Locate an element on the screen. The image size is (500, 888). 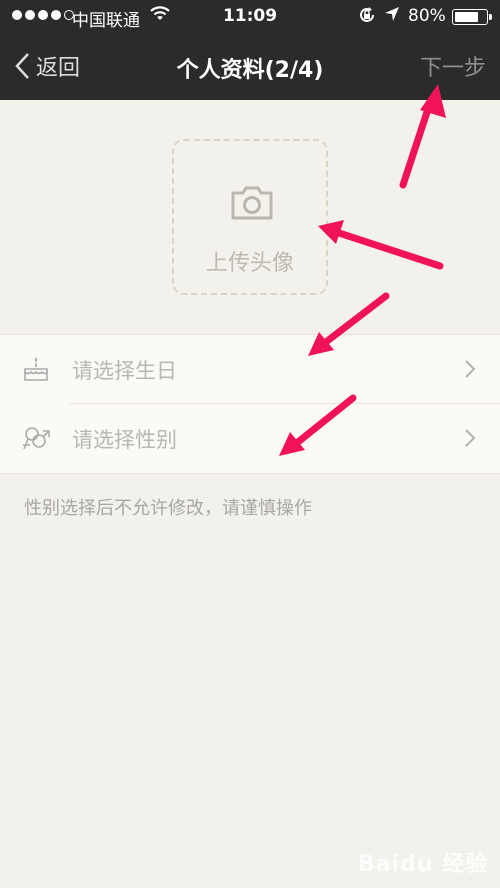
next-step-button: 下一步 is located at coordinates (453, 66).